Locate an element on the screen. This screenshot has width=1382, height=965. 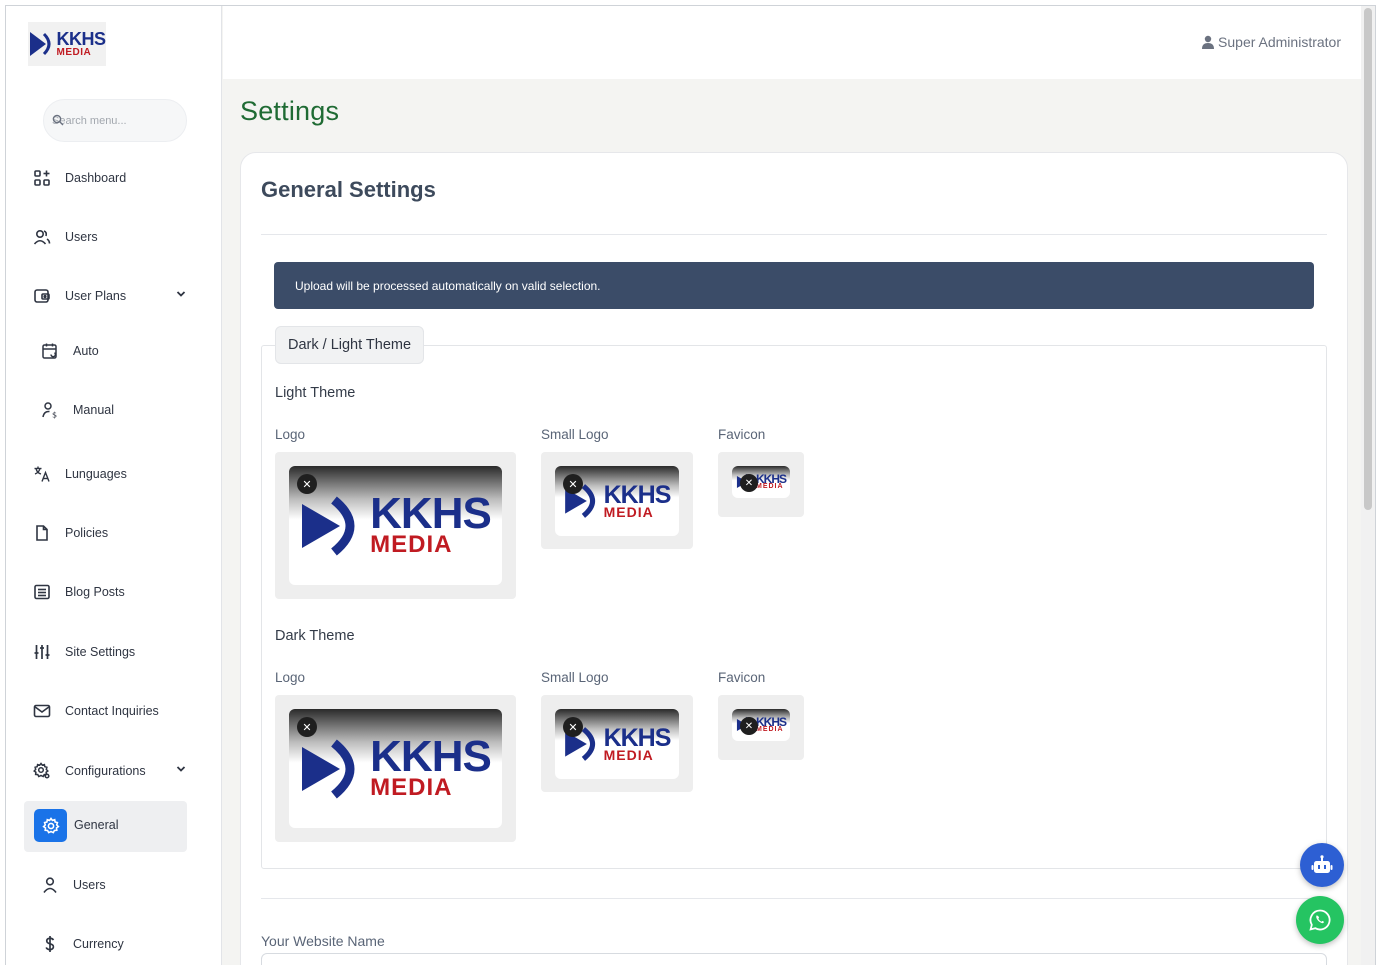
sidebar-item-currency: Currency is located at coordinates (120, 944).